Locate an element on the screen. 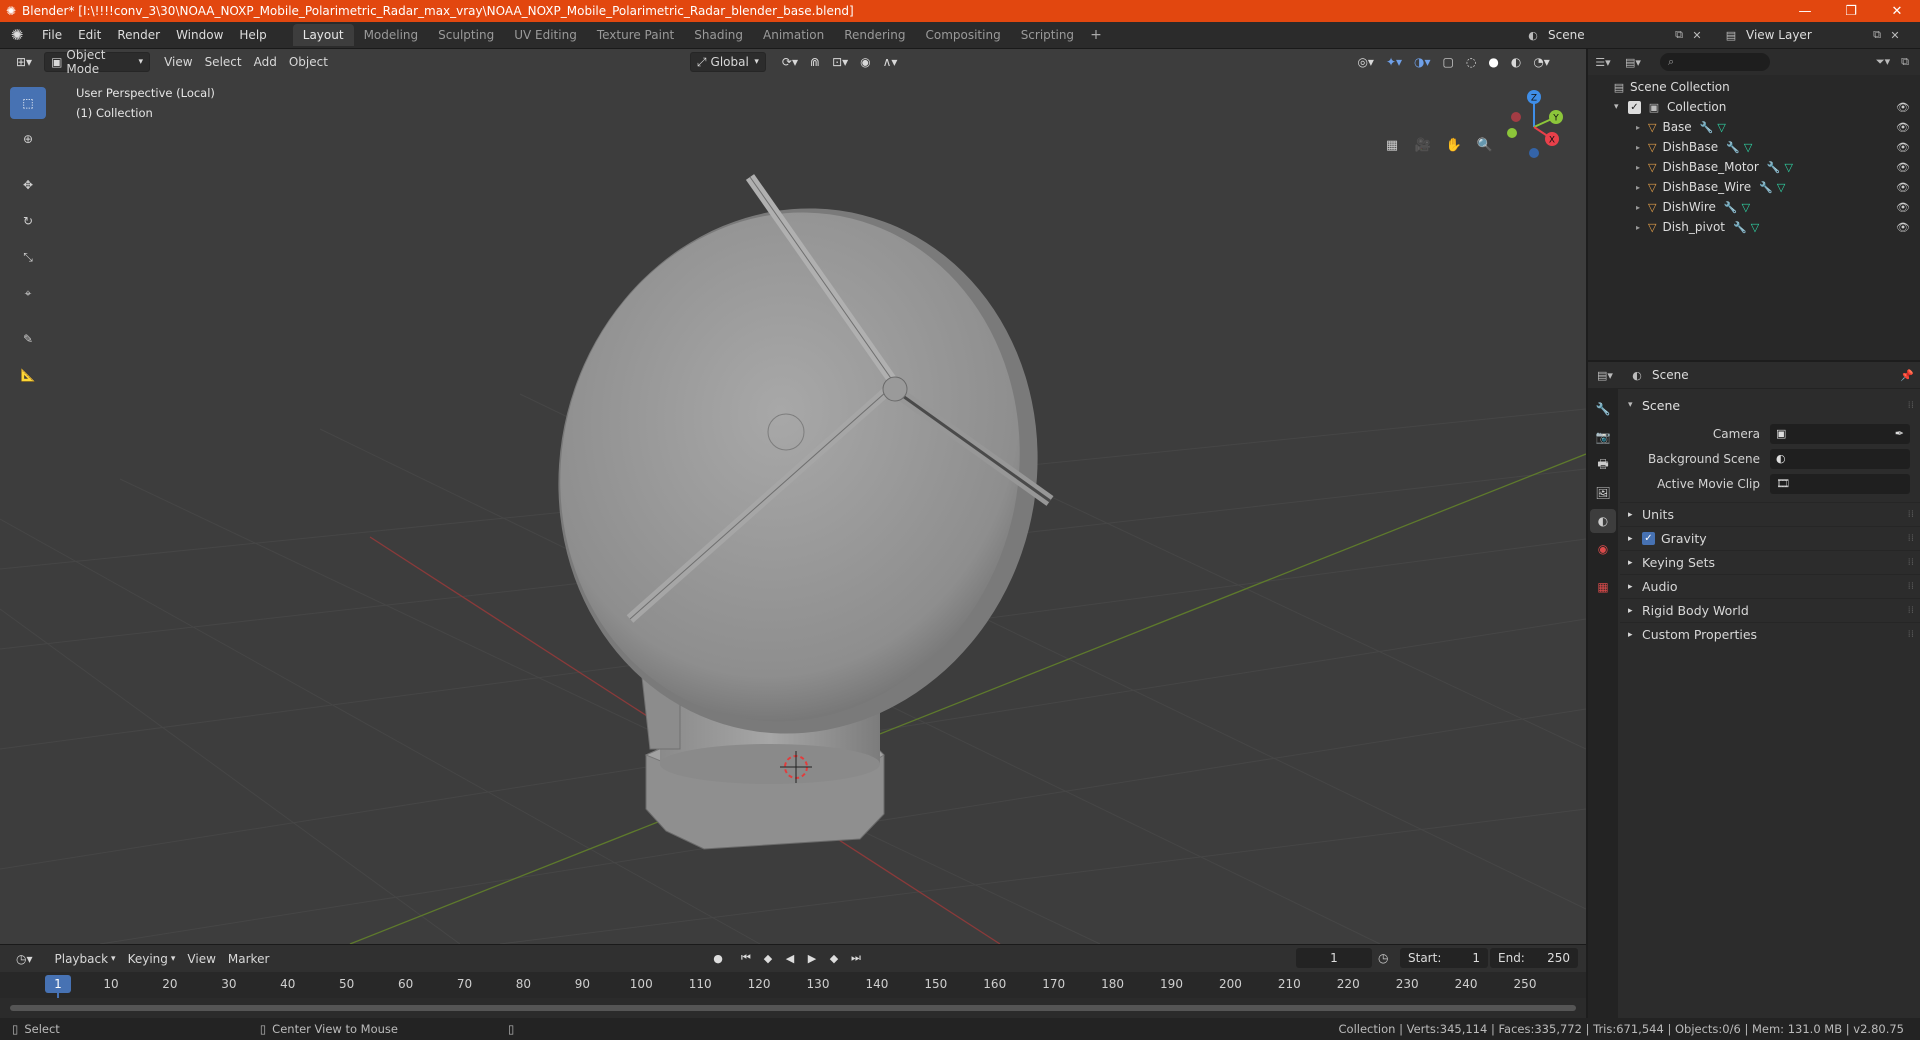  shading-solid-icon: ● is located at coordinates (1493, 62).